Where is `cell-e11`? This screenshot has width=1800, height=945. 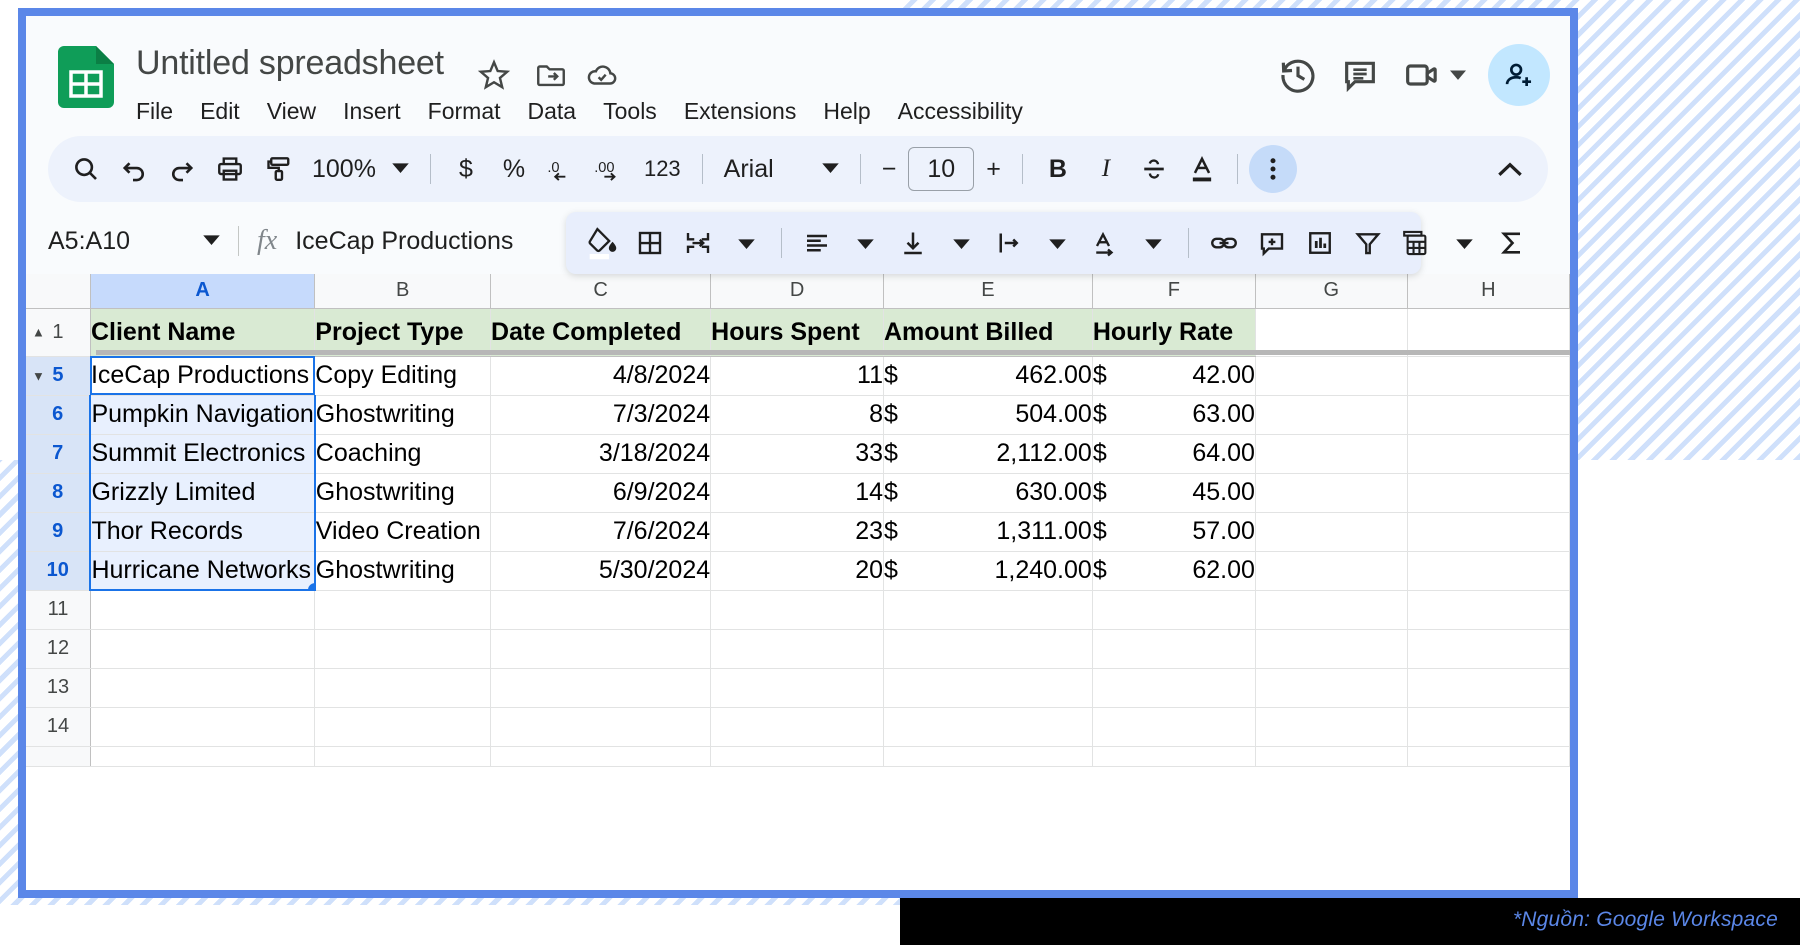 cell-e11 is located at coordinates (988, 610).